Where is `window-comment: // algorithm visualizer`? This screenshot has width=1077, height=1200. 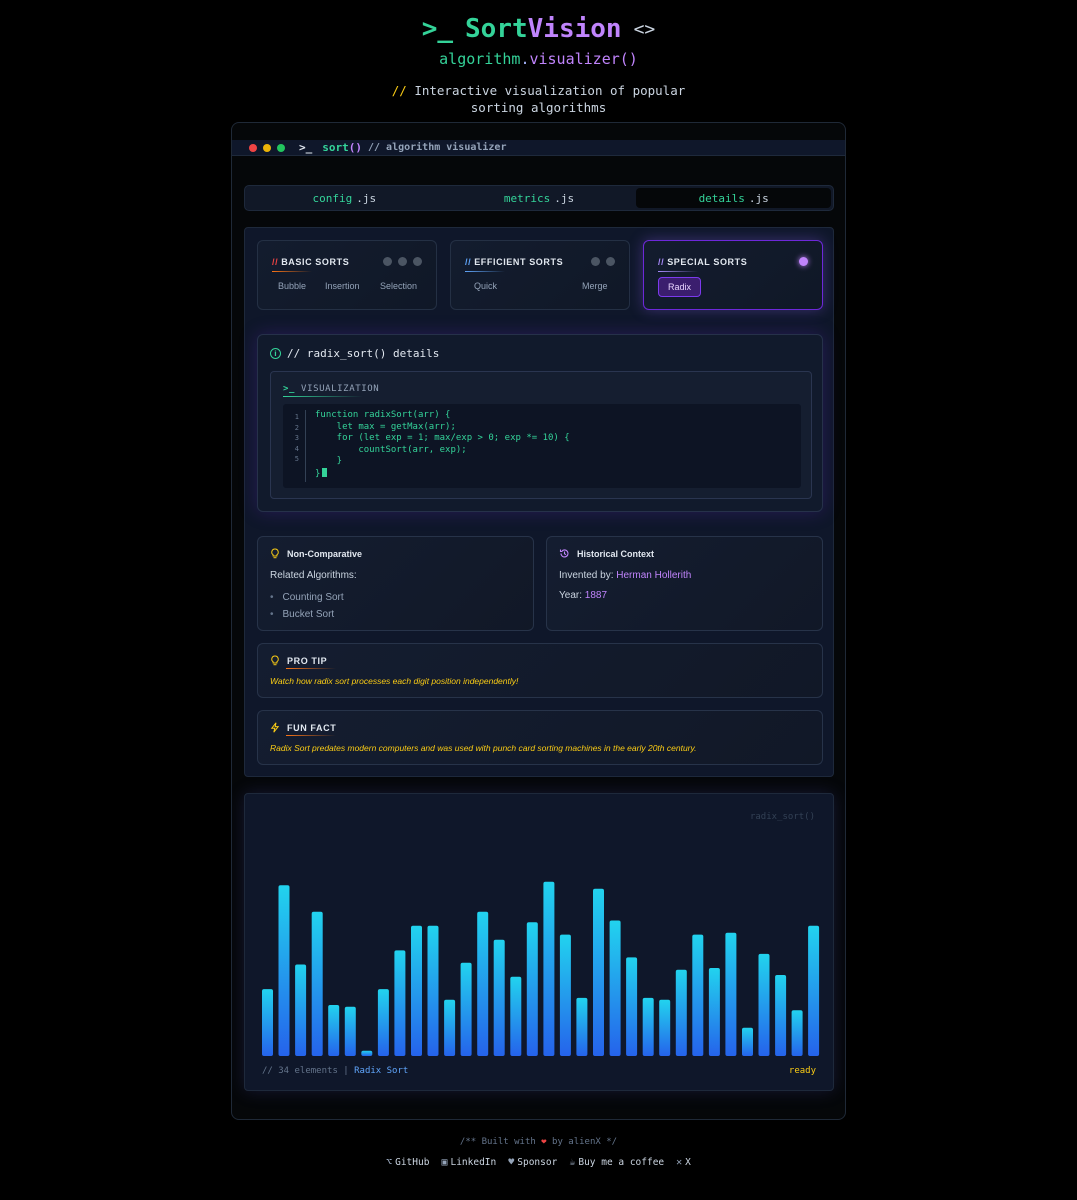 window-comment: // algorithm visualizer is located at coordinates (437, 147).